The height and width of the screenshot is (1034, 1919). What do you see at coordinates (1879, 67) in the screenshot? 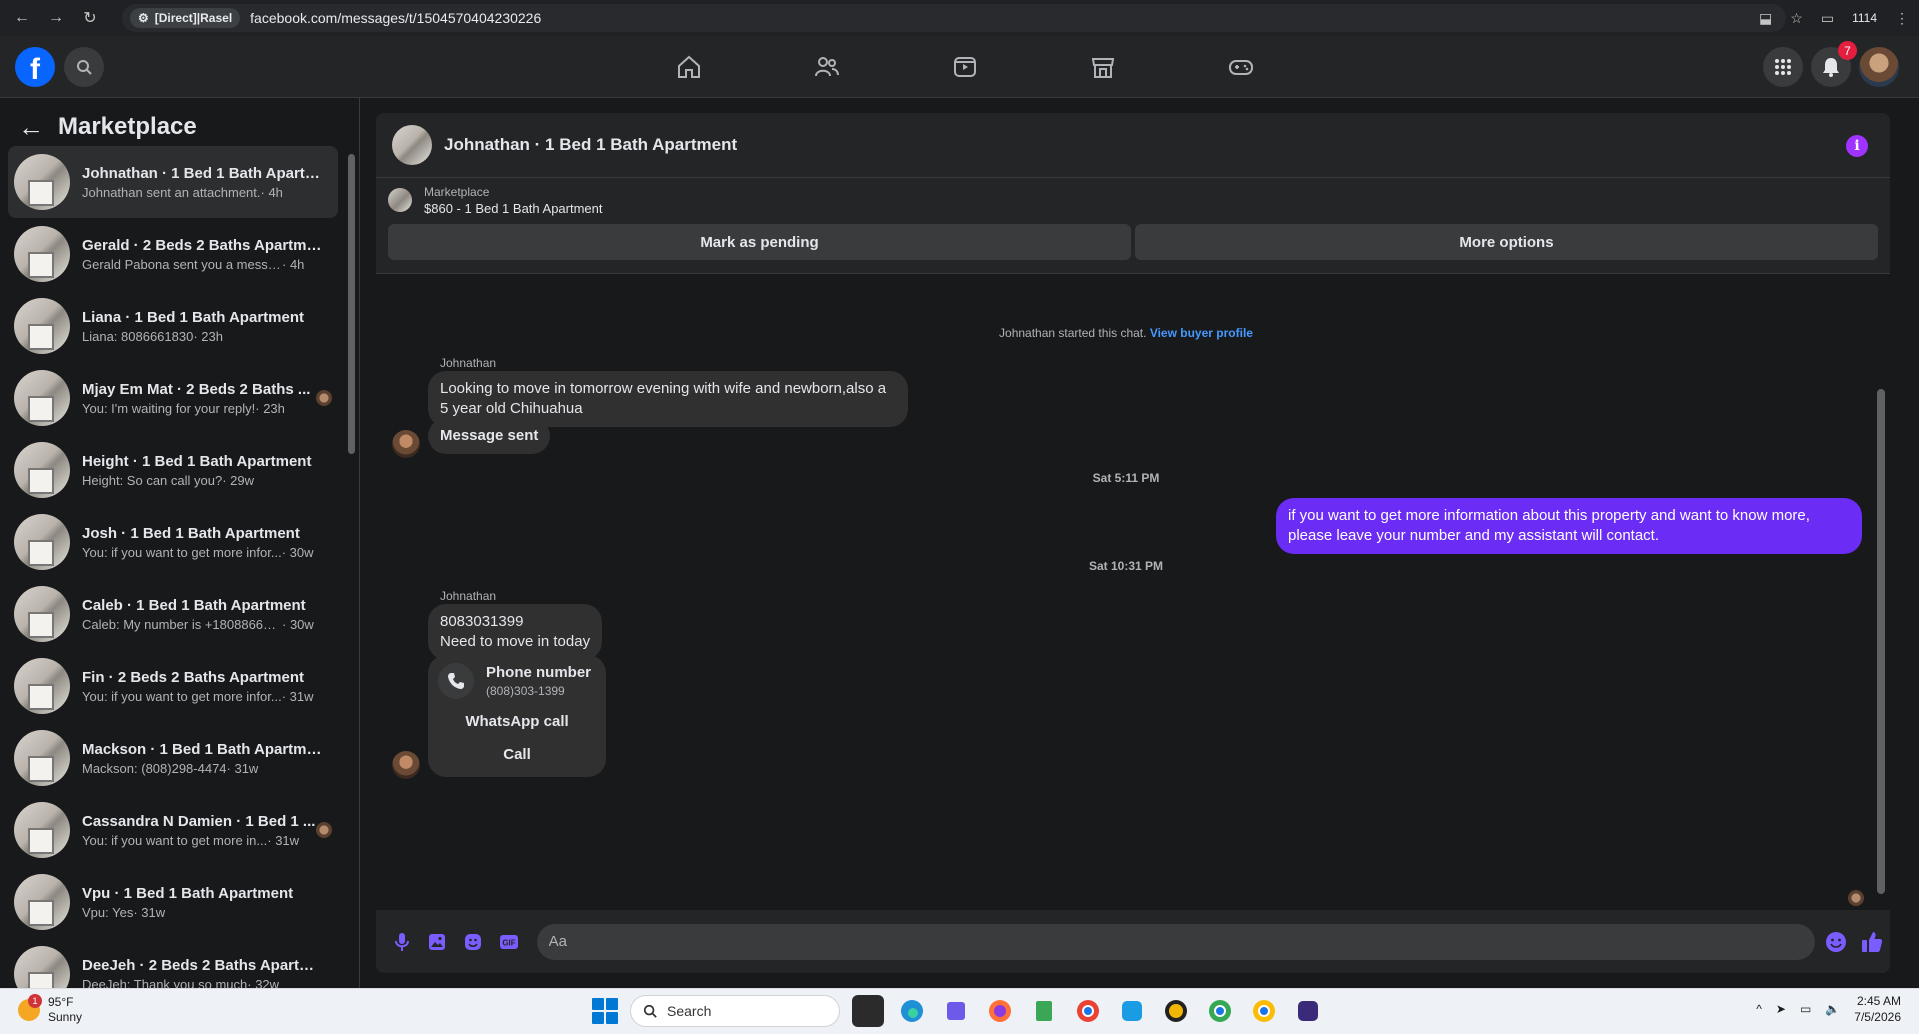
I see `account-avatar` at bounding box center [1879, 67].